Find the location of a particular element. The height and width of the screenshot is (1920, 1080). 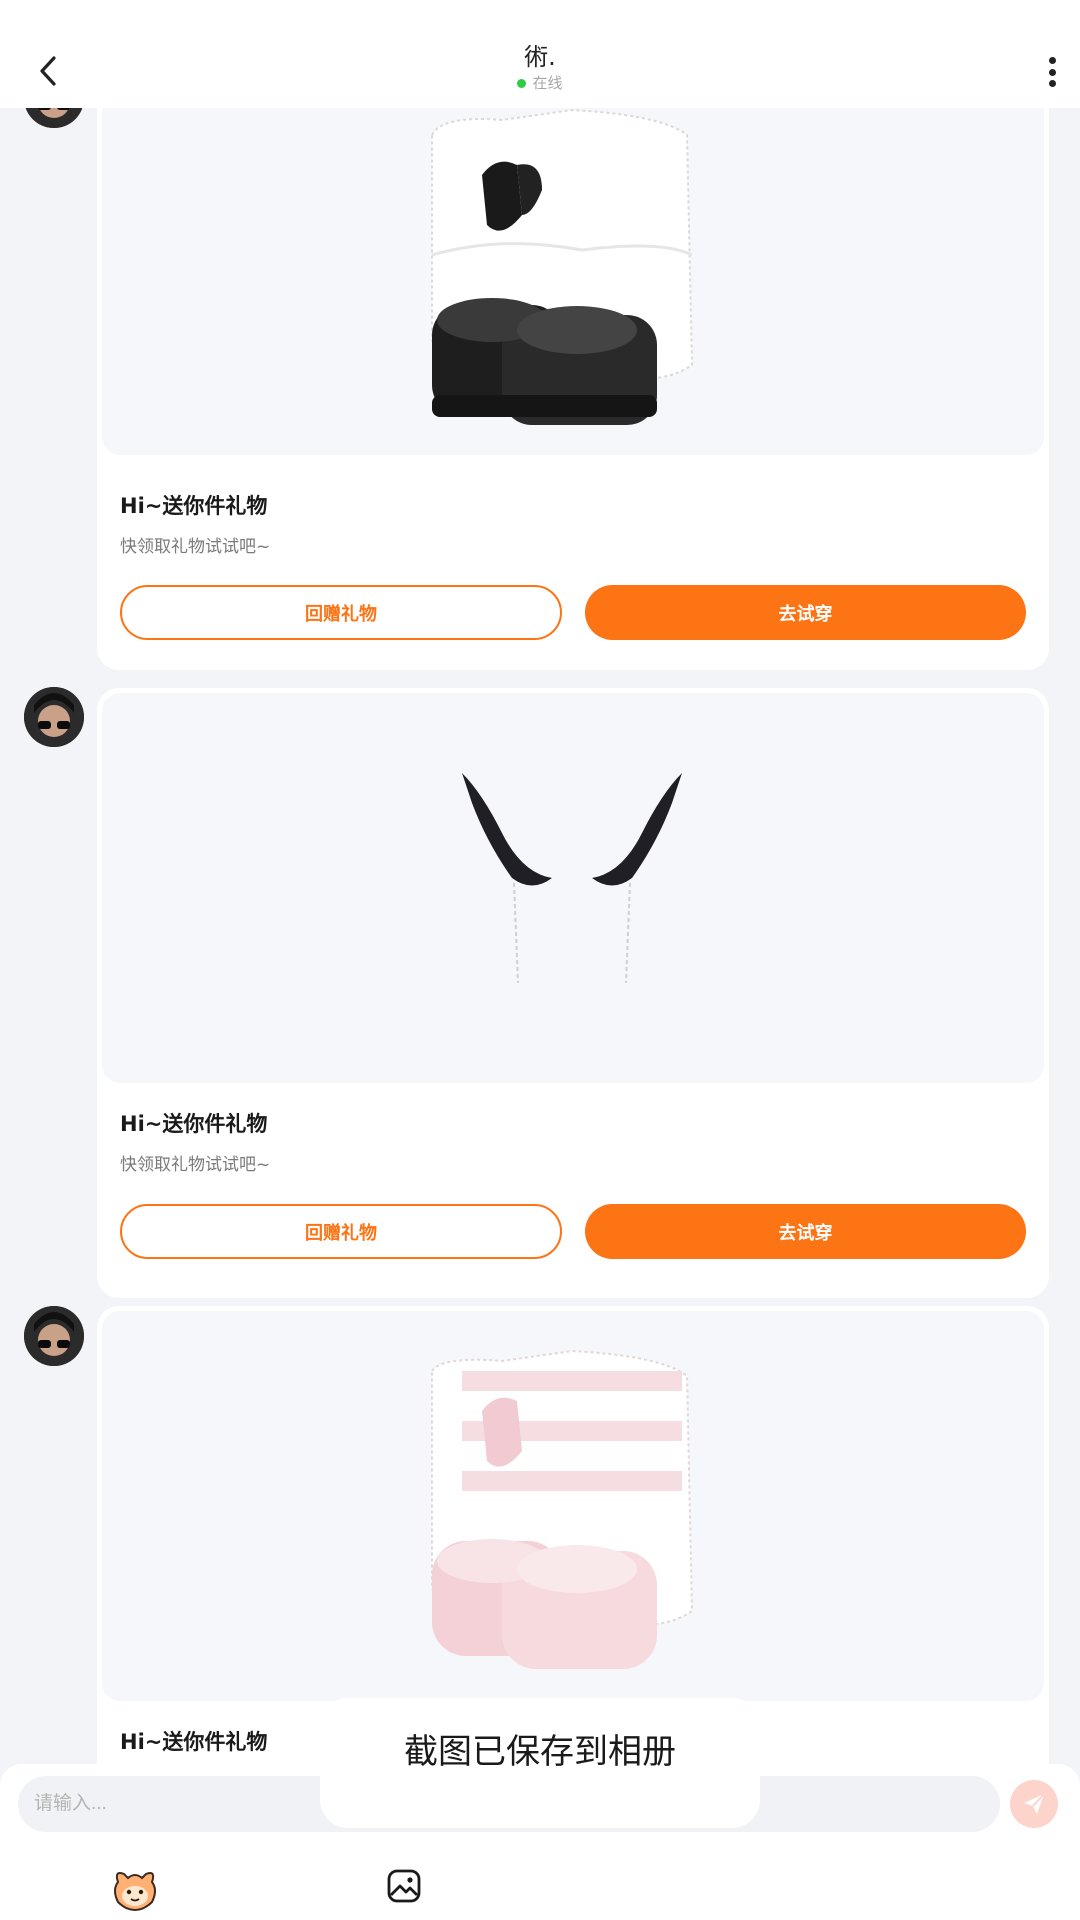

more-icon is located at coordinates (1052, 60).